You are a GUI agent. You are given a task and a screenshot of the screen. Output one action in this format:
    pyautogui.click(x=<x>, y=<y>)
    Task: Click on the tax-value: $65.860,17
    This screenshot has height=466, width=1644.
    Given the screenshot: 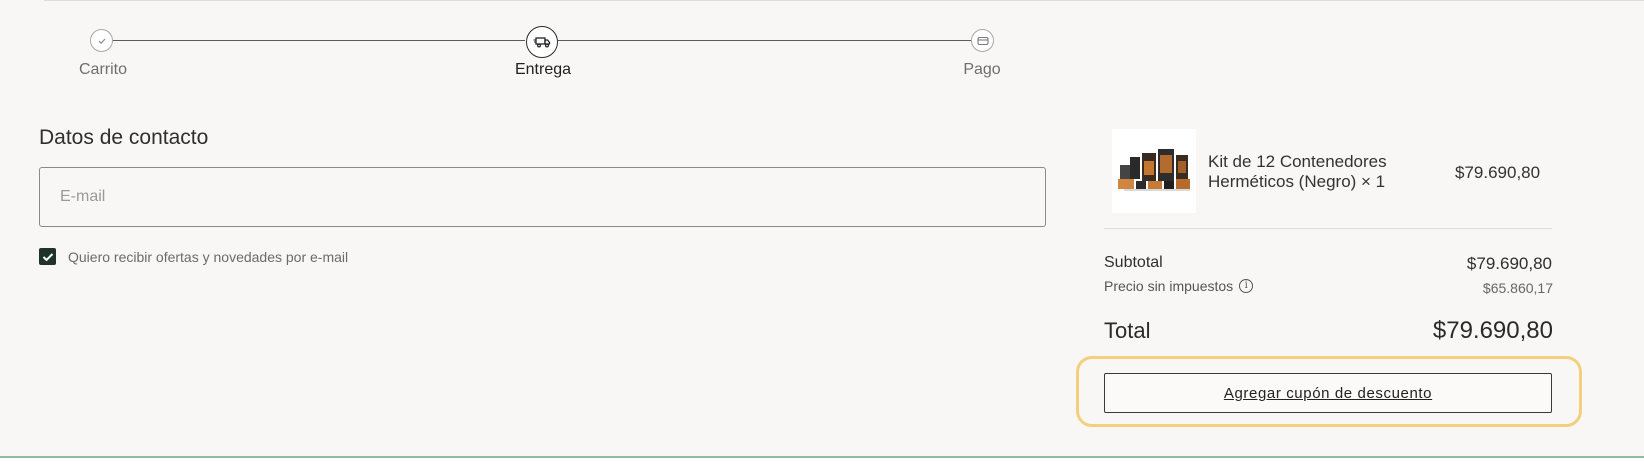 What is the action you would take?
    pyautogui.click(x=1517, y=288)
    